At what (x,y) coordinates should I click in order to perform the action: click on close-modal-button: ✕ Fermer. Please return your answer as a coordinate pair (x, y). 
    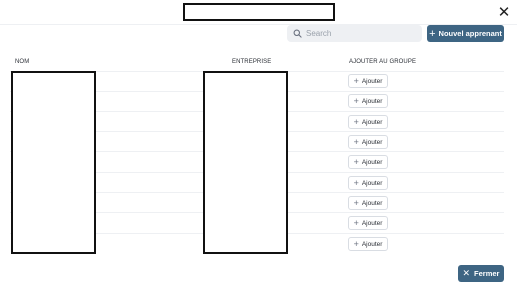
    Looking at the image, I should click on (481, 273).